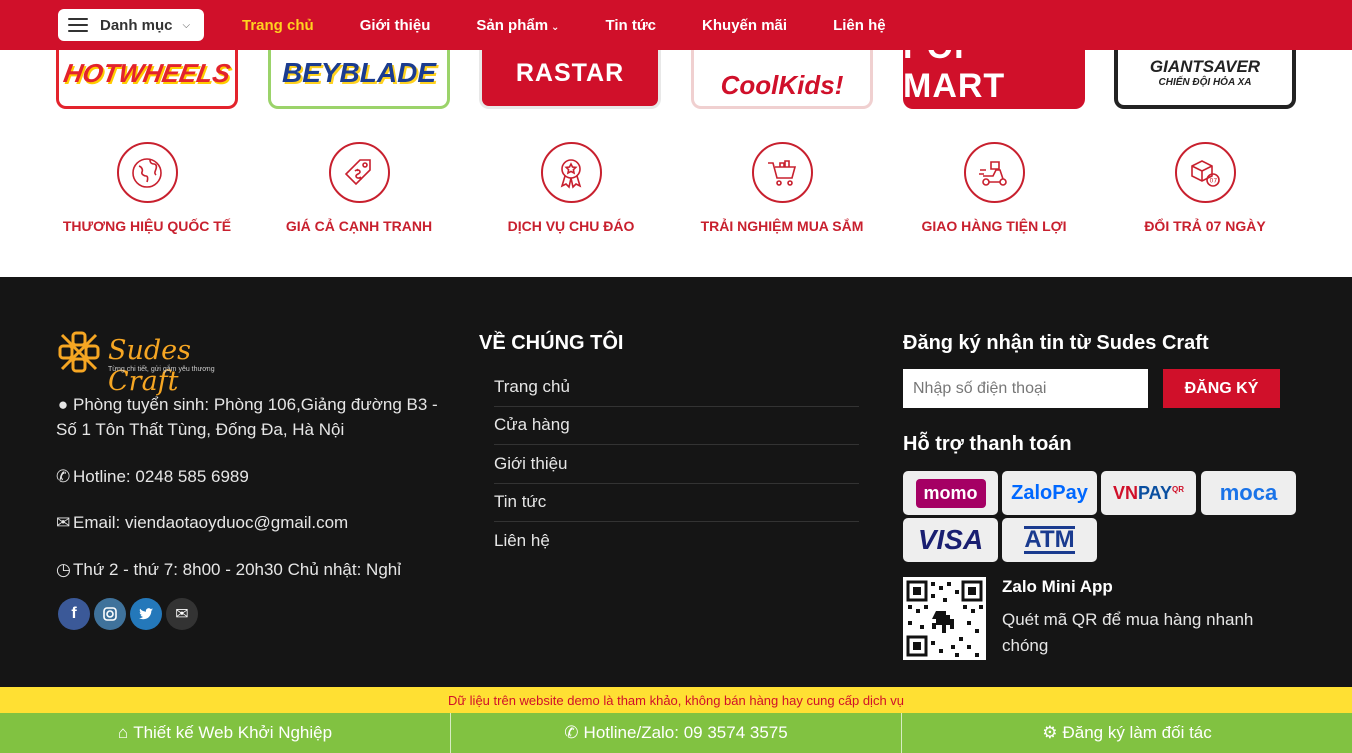 This screenshot has width=1352, height=753. I want to click on nav-link-products: Sản phẩm ⌄, so click(517, 25).